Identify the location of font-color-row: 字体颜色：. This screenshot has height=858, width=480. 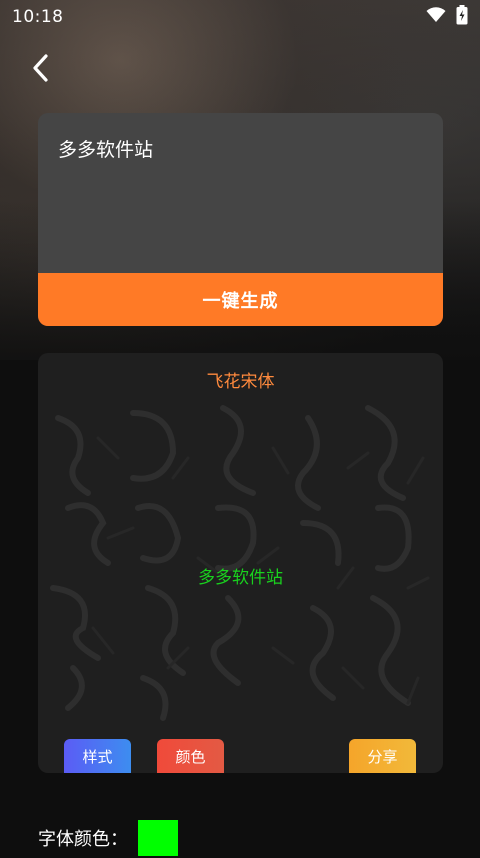
(108, 838).